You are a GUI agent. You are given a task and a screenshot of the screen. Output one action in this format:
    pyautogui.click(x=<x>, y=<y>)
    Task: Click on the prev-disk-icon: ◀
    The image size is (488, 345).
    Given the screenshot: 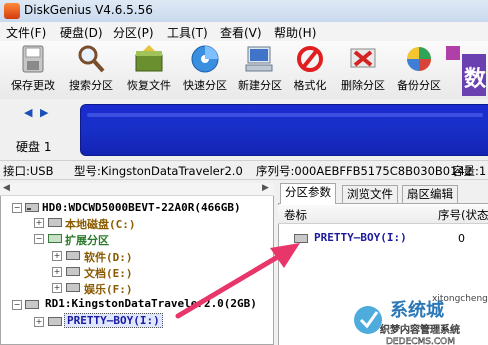 What is the action you would take?
    pyautogui.click(x=28, y=112)
    